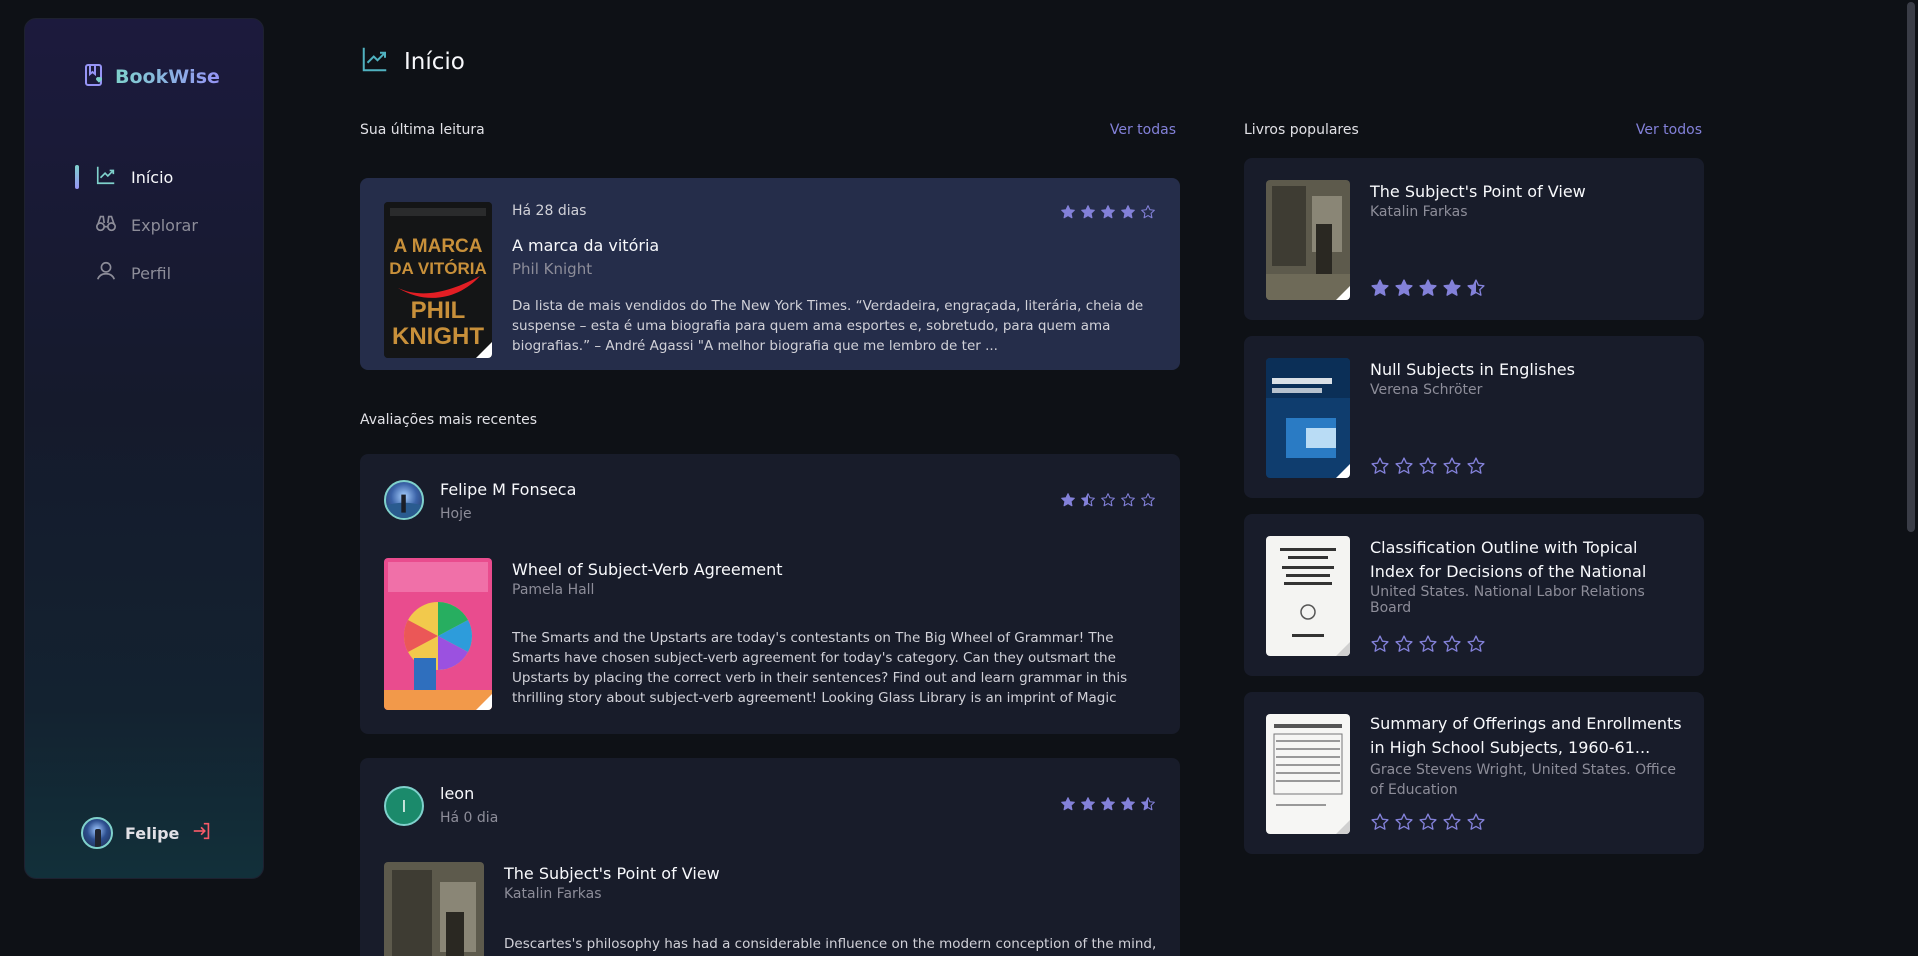 Image resolution: width=1918 pixels, height=956 pixels. What do you see at coordinates (1911, 267) in the screenshot?
I see `scrollbar-thumb` at bounding box center [1911, 267].